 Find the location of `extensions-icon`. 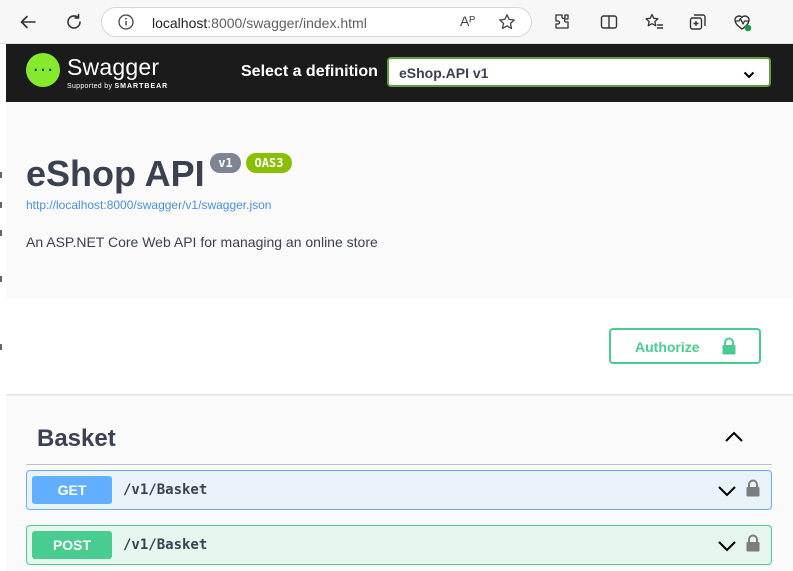

extensions-icon is located at coordinates (562, 22).